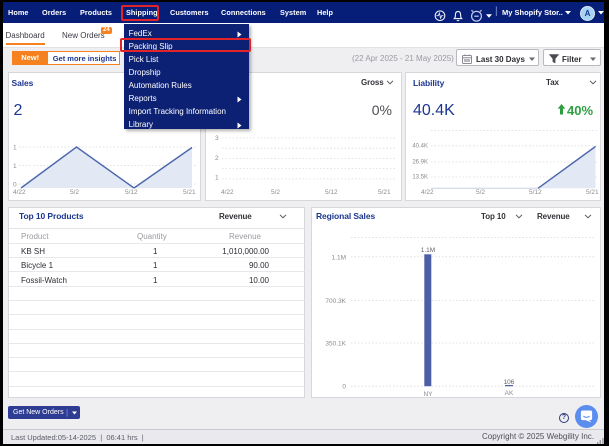 The width and height of the screenshot is (609, 446). What do you see at coordinates (217, 138) in the screenshot?
I see `svg-text: 3` at bounding box center [217, 138].